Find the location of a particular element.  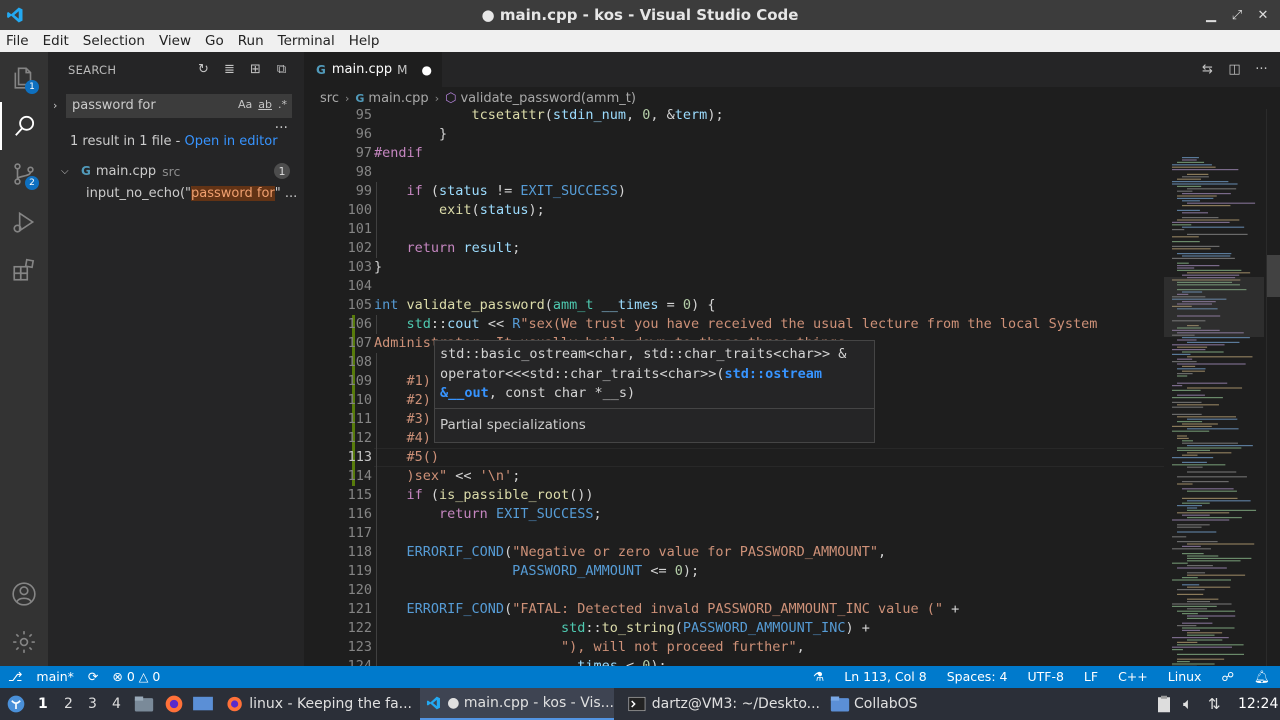

code-line: 96 } is located at coordinates (734, 134).